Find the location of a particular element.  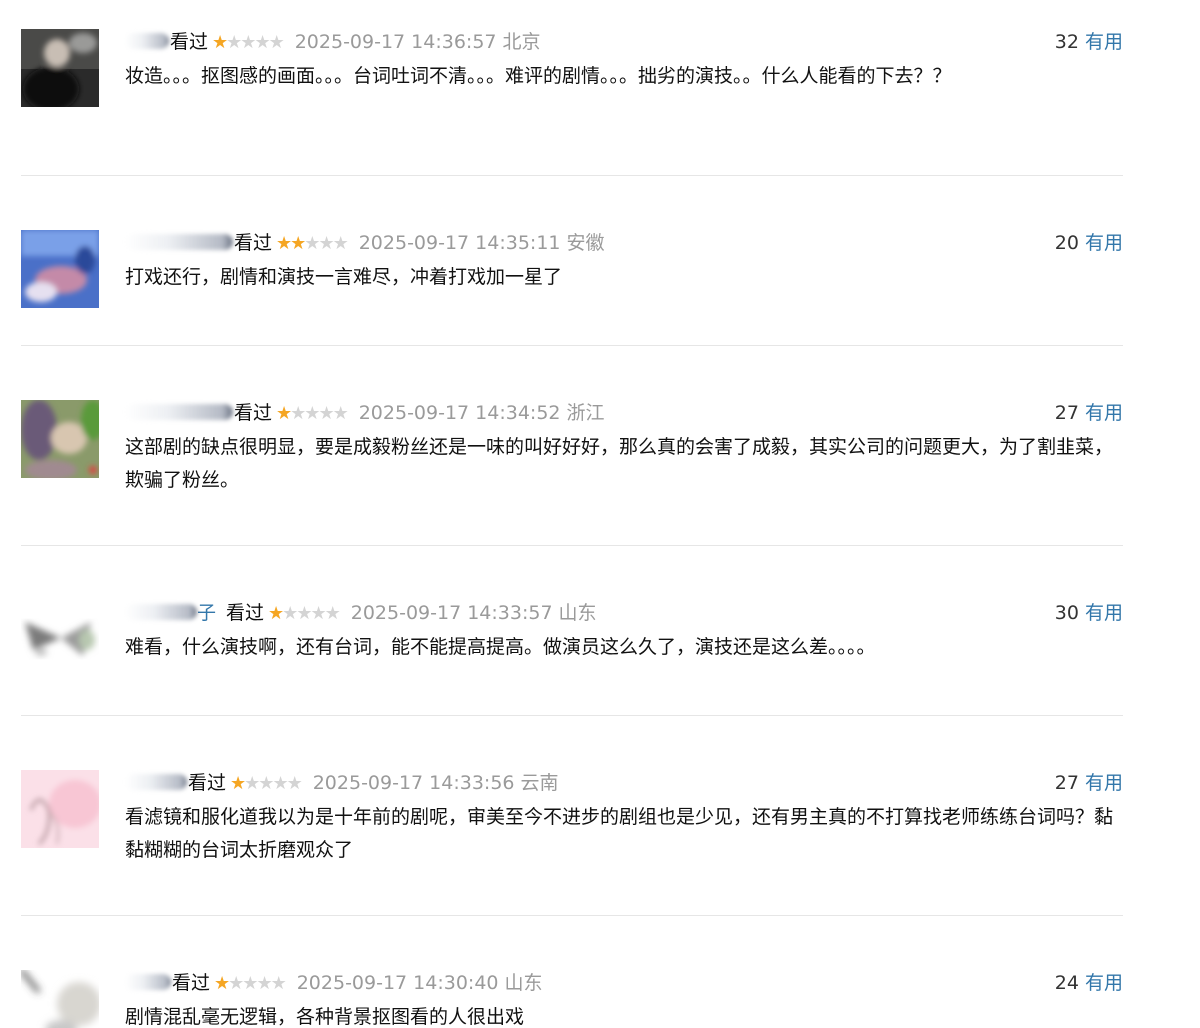

comment-header: 子看过 ★★★★★ 2025-09-17 14:33:57 山东 is located at coordinates (624, 613).